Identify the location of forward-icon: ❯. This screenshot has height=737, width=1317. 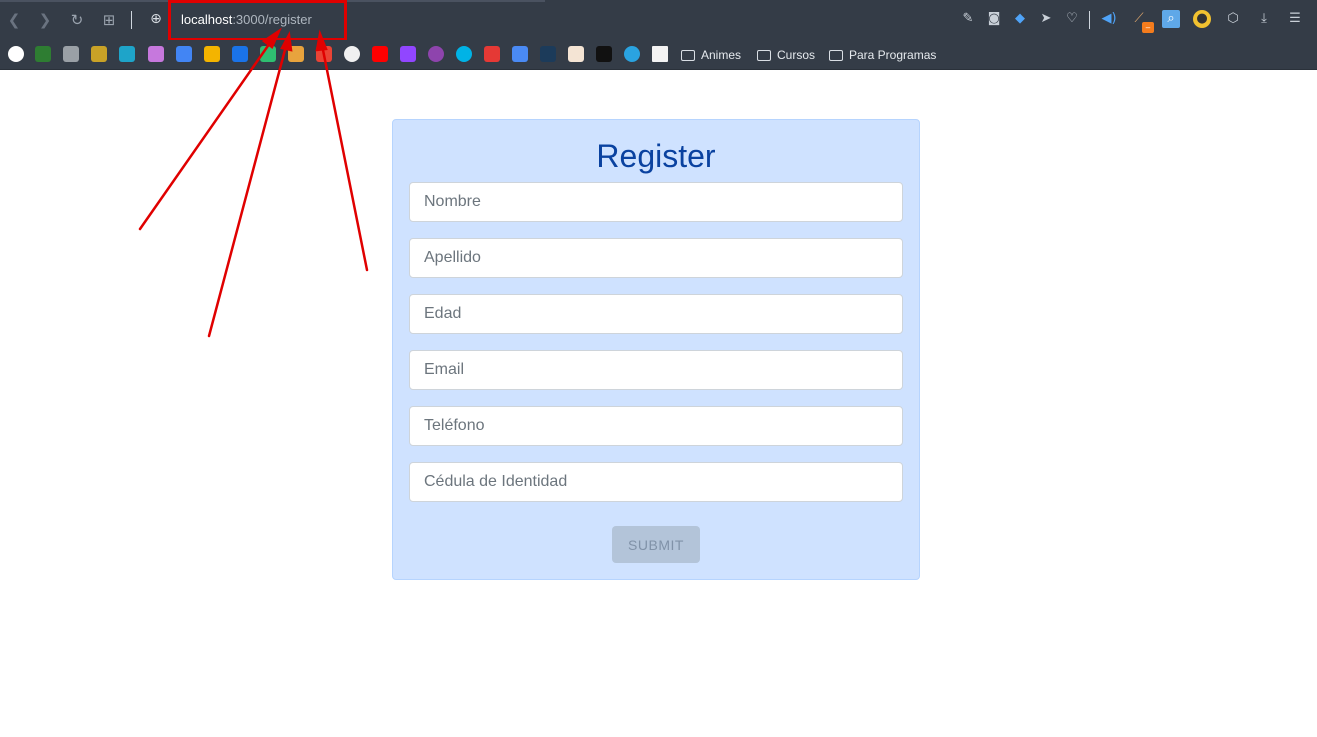
(45, 20).